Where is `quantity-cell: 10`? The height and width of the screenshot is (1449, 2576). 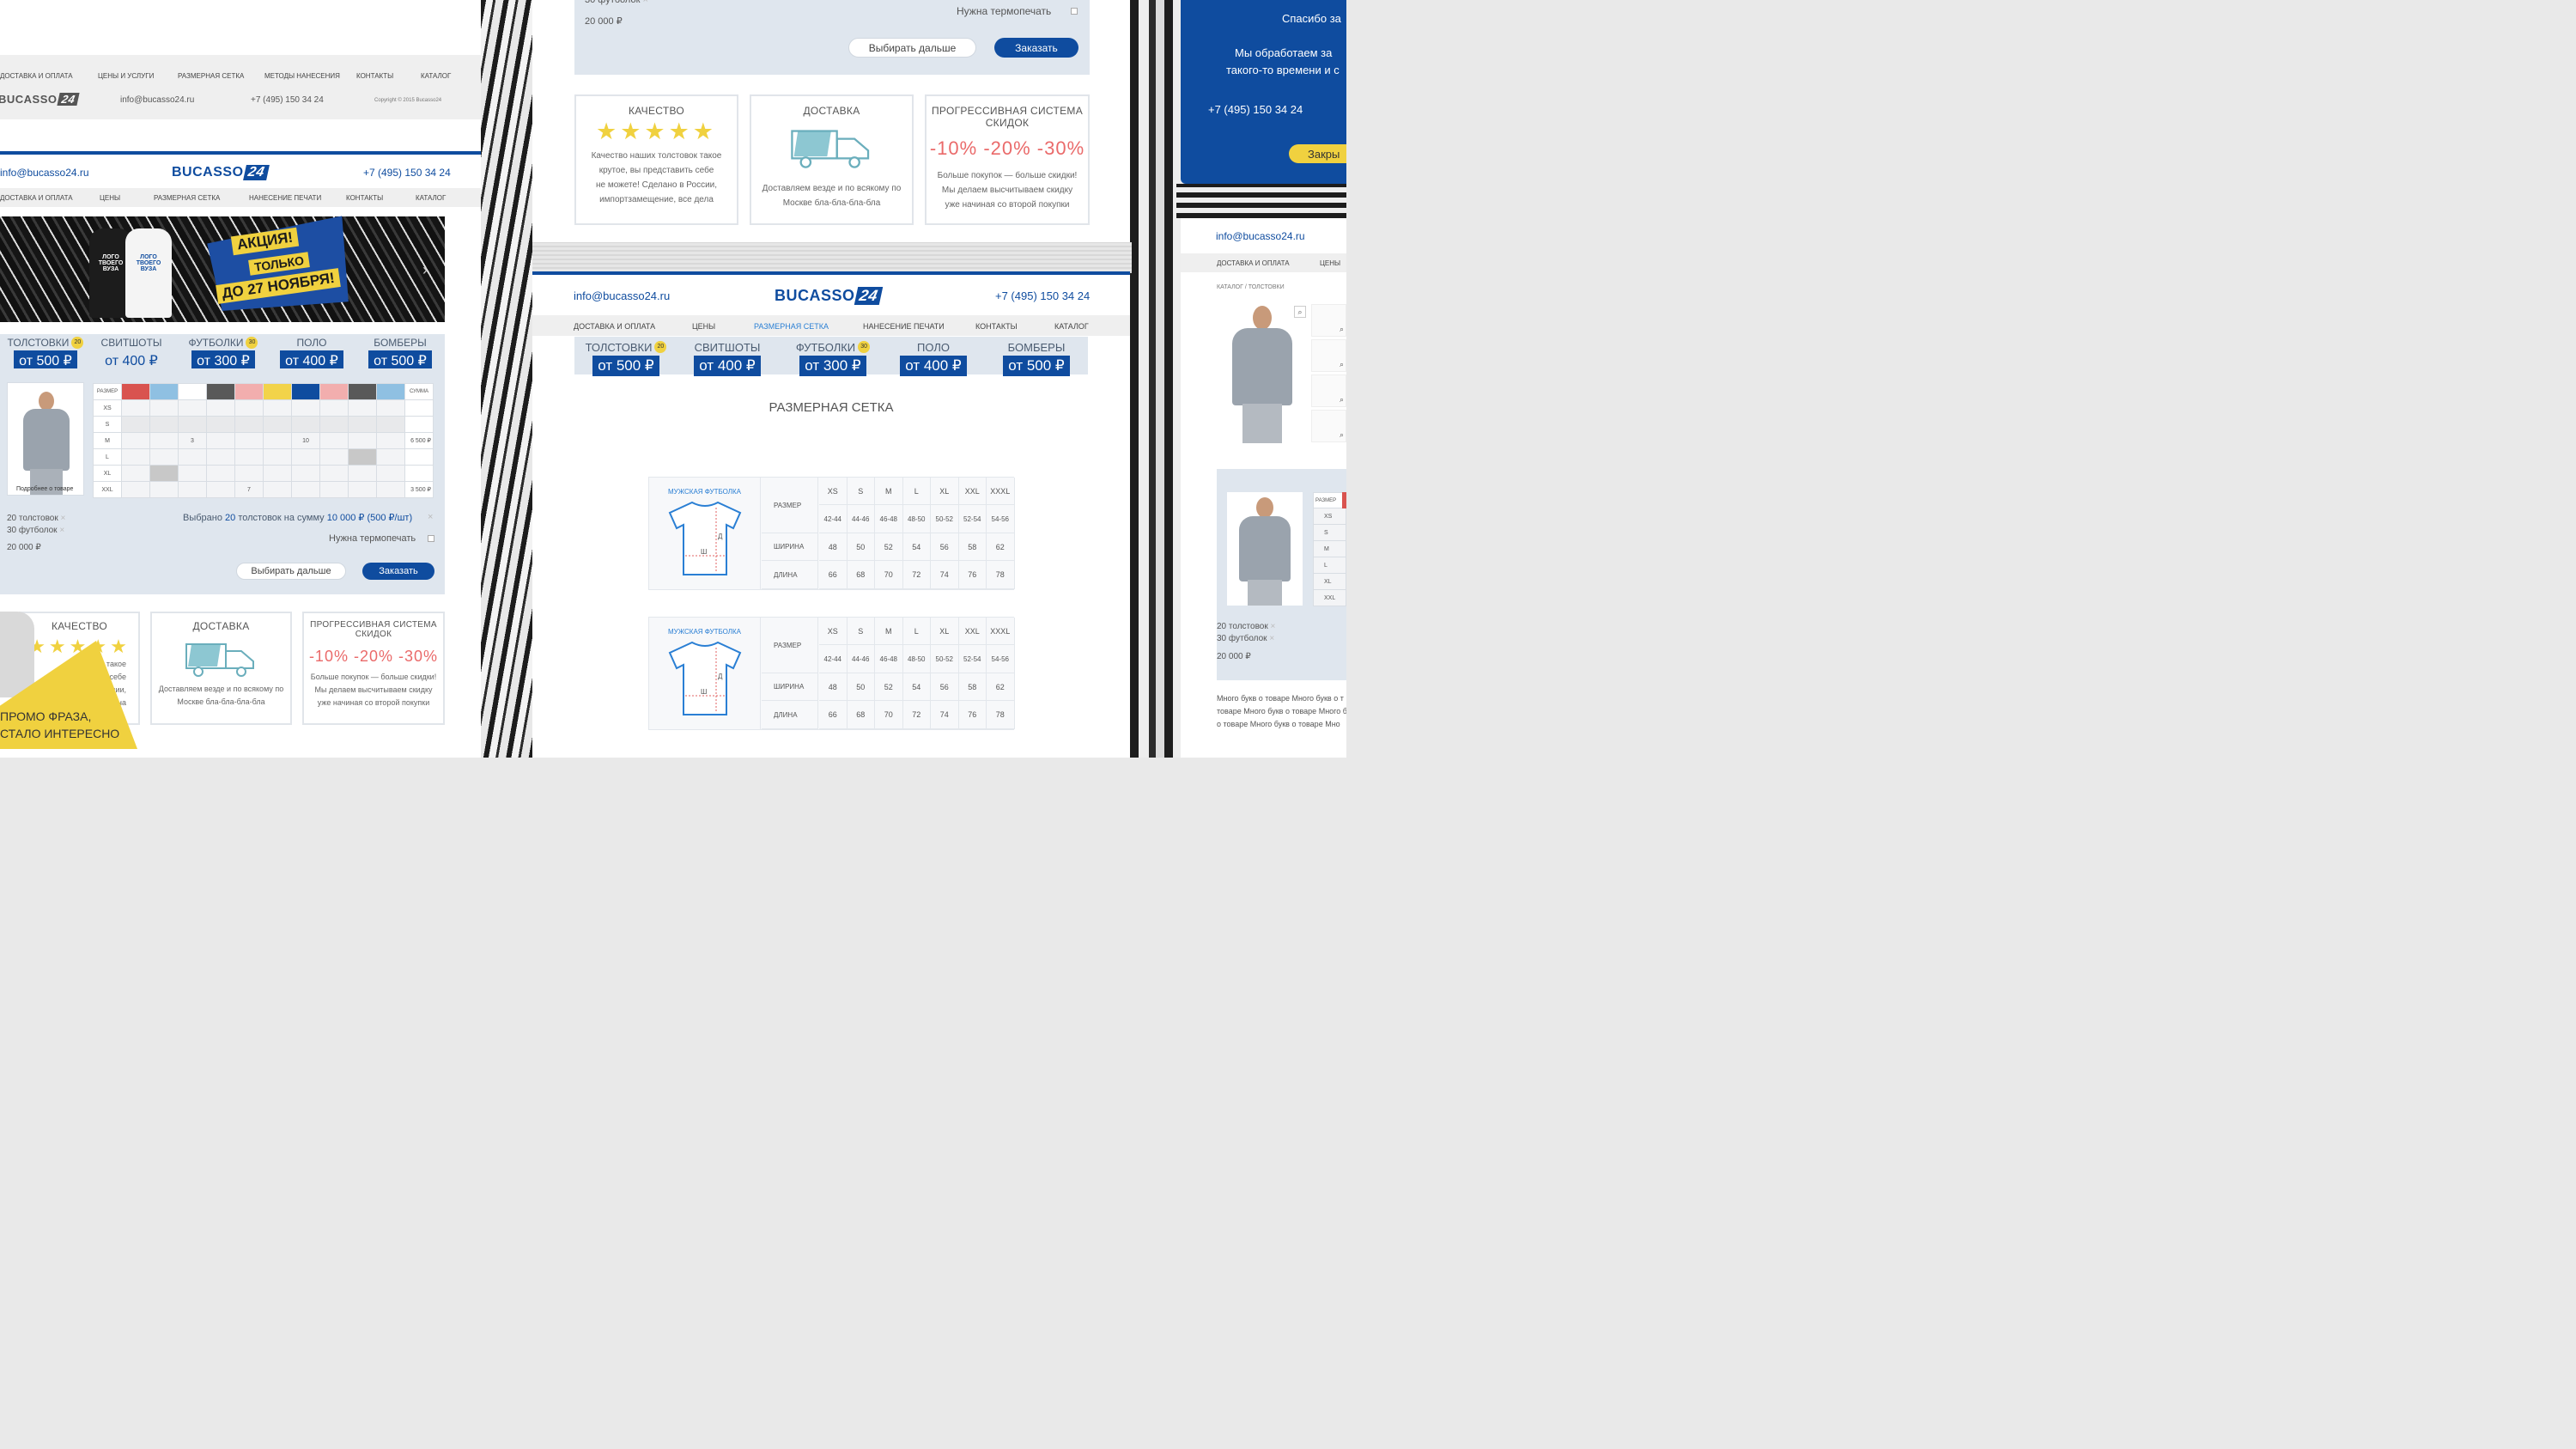 quantity-cell: 10 is located at coordinates (305, 440).